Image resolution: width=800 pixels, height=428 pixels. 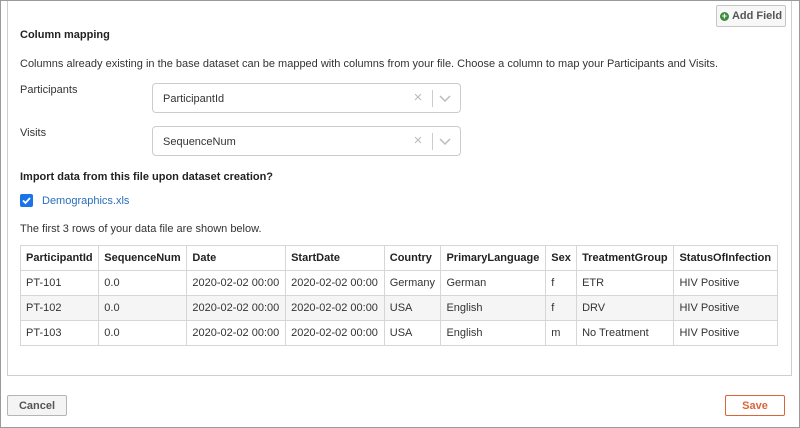 What do you see at coordinates (85, 201) in the screenshot?
I see `file-name-link: Demographics.xls` at bounding box center [85, 201].